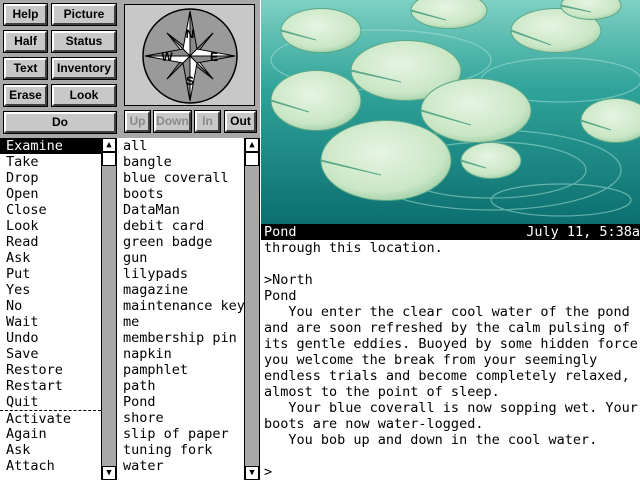 Image resolution: width=640 pixels, height=480 pixels. I want to click on noun-item: path, so click(180, 386).